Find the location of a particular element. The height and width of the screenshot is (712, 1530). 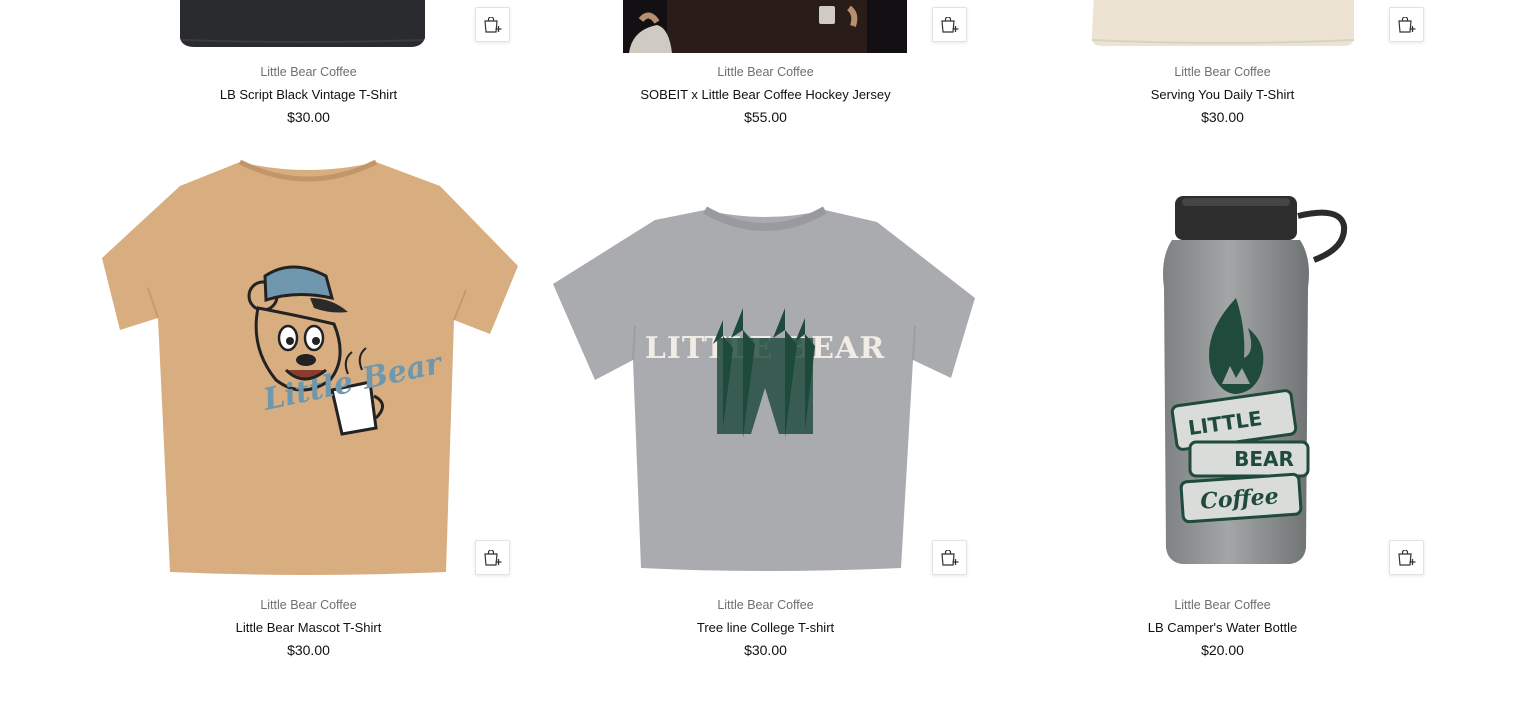

product-title: LB Script Black Vintage T-Shirt is located at coordinates (308, 95).